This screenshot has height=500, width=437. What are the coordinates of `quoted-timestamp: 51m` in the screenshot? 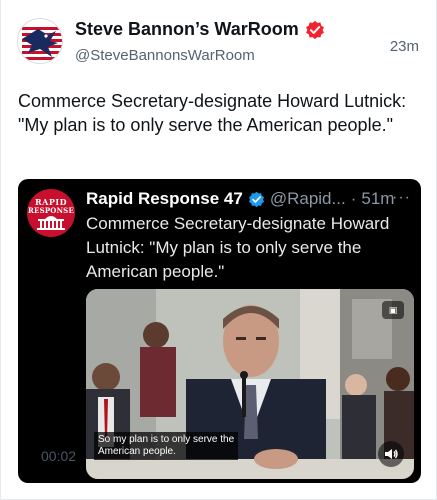 It's located at (377, 199).